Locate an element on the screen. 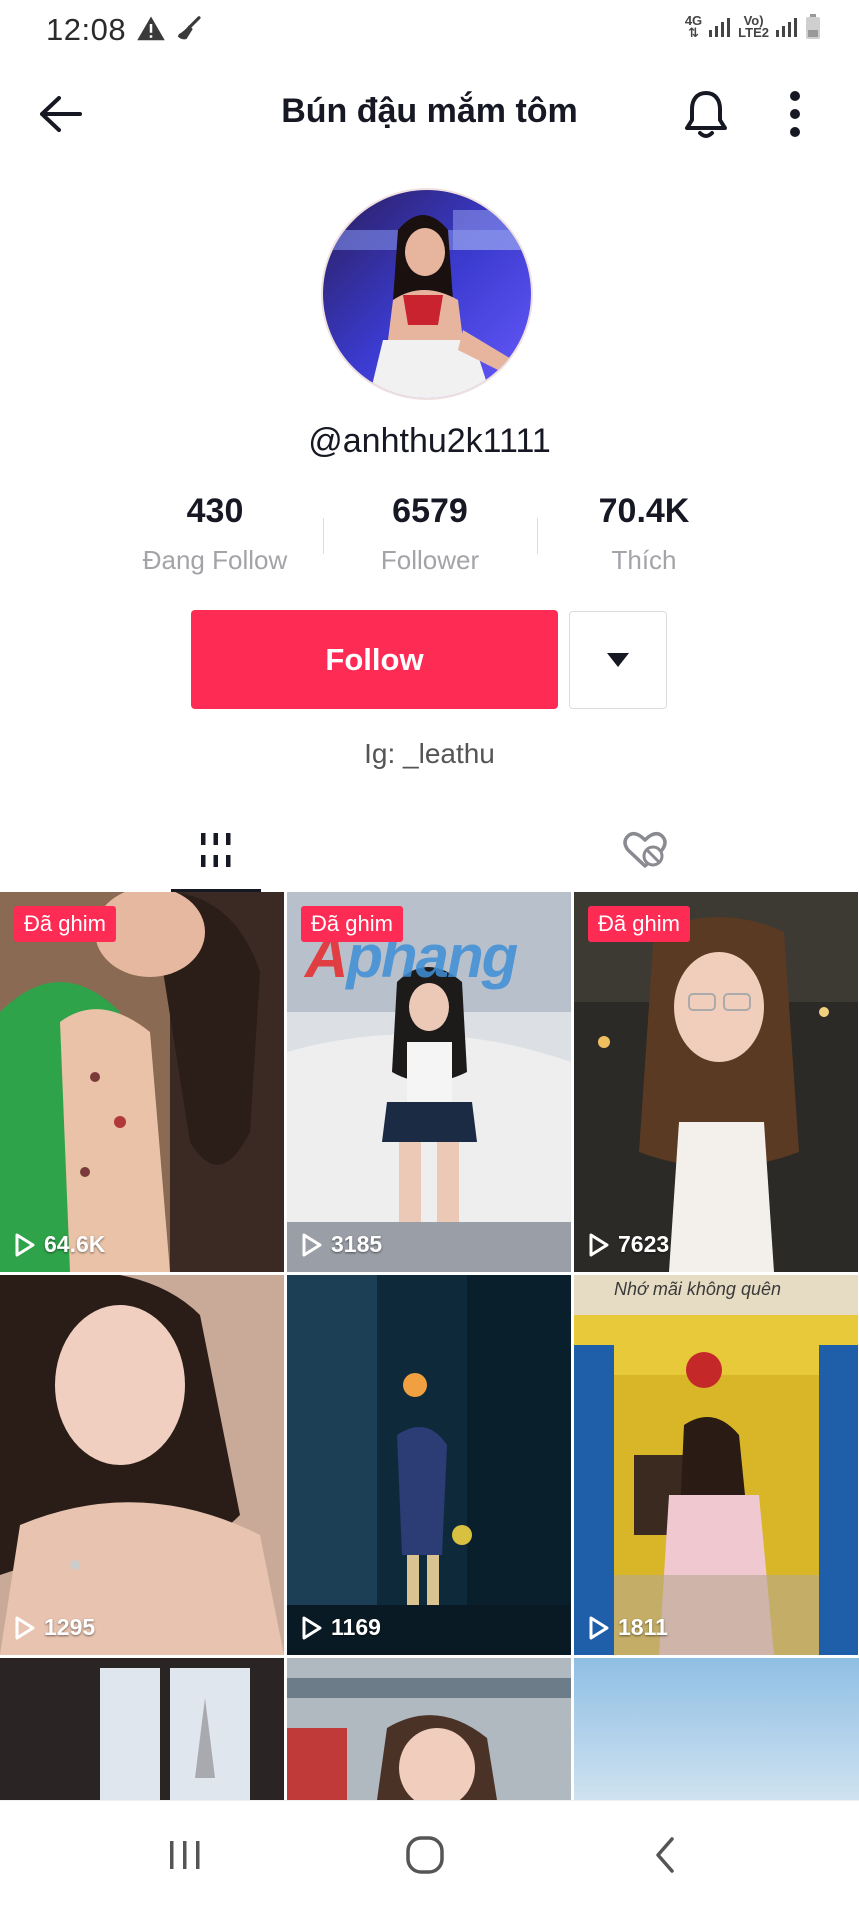 The height and width of the screenshot is (1908, 859). grid-videos-icon is located at coordinates (216, 850).